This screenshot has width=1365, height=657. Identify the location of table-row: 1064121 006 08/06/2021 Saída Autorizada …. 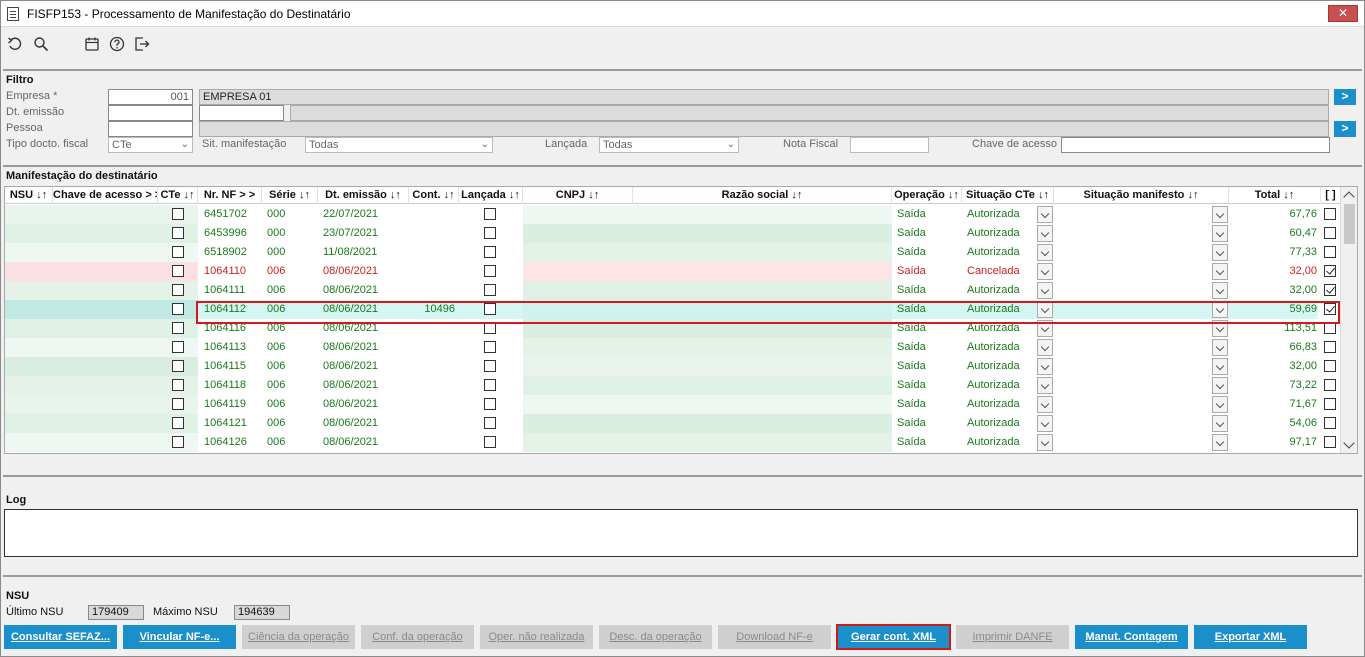
(673, 423).